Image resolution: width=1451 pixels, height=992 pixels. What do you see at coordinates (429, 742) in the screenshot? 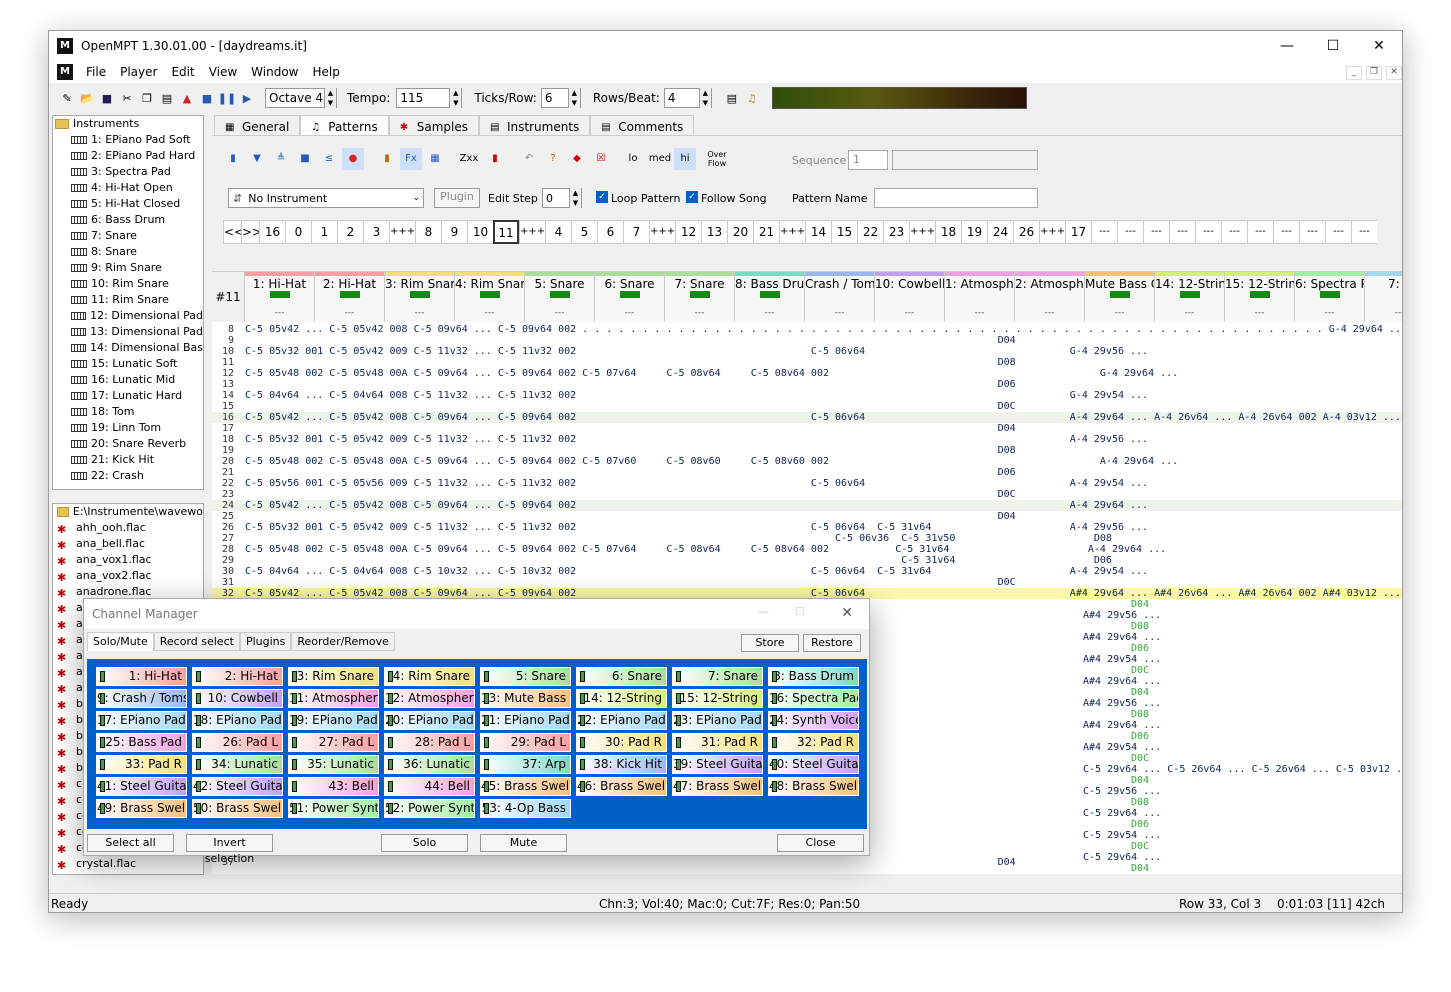
I see `channel-toggle: 28: Pad L` at bounding box center [429, 742].